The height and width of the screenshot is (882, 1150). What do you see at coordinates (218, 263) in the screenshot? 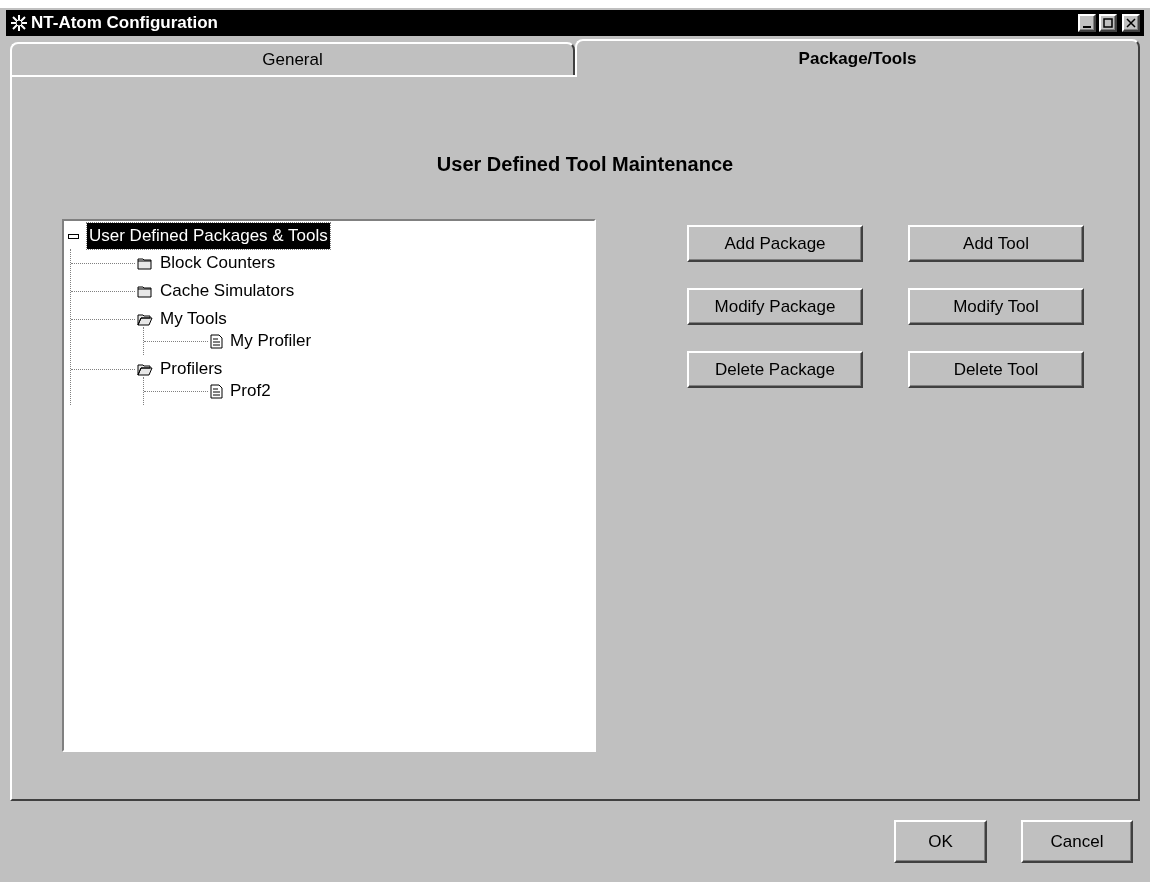
I see `tree-item: Block Counters` at bounding box center [218, 263].